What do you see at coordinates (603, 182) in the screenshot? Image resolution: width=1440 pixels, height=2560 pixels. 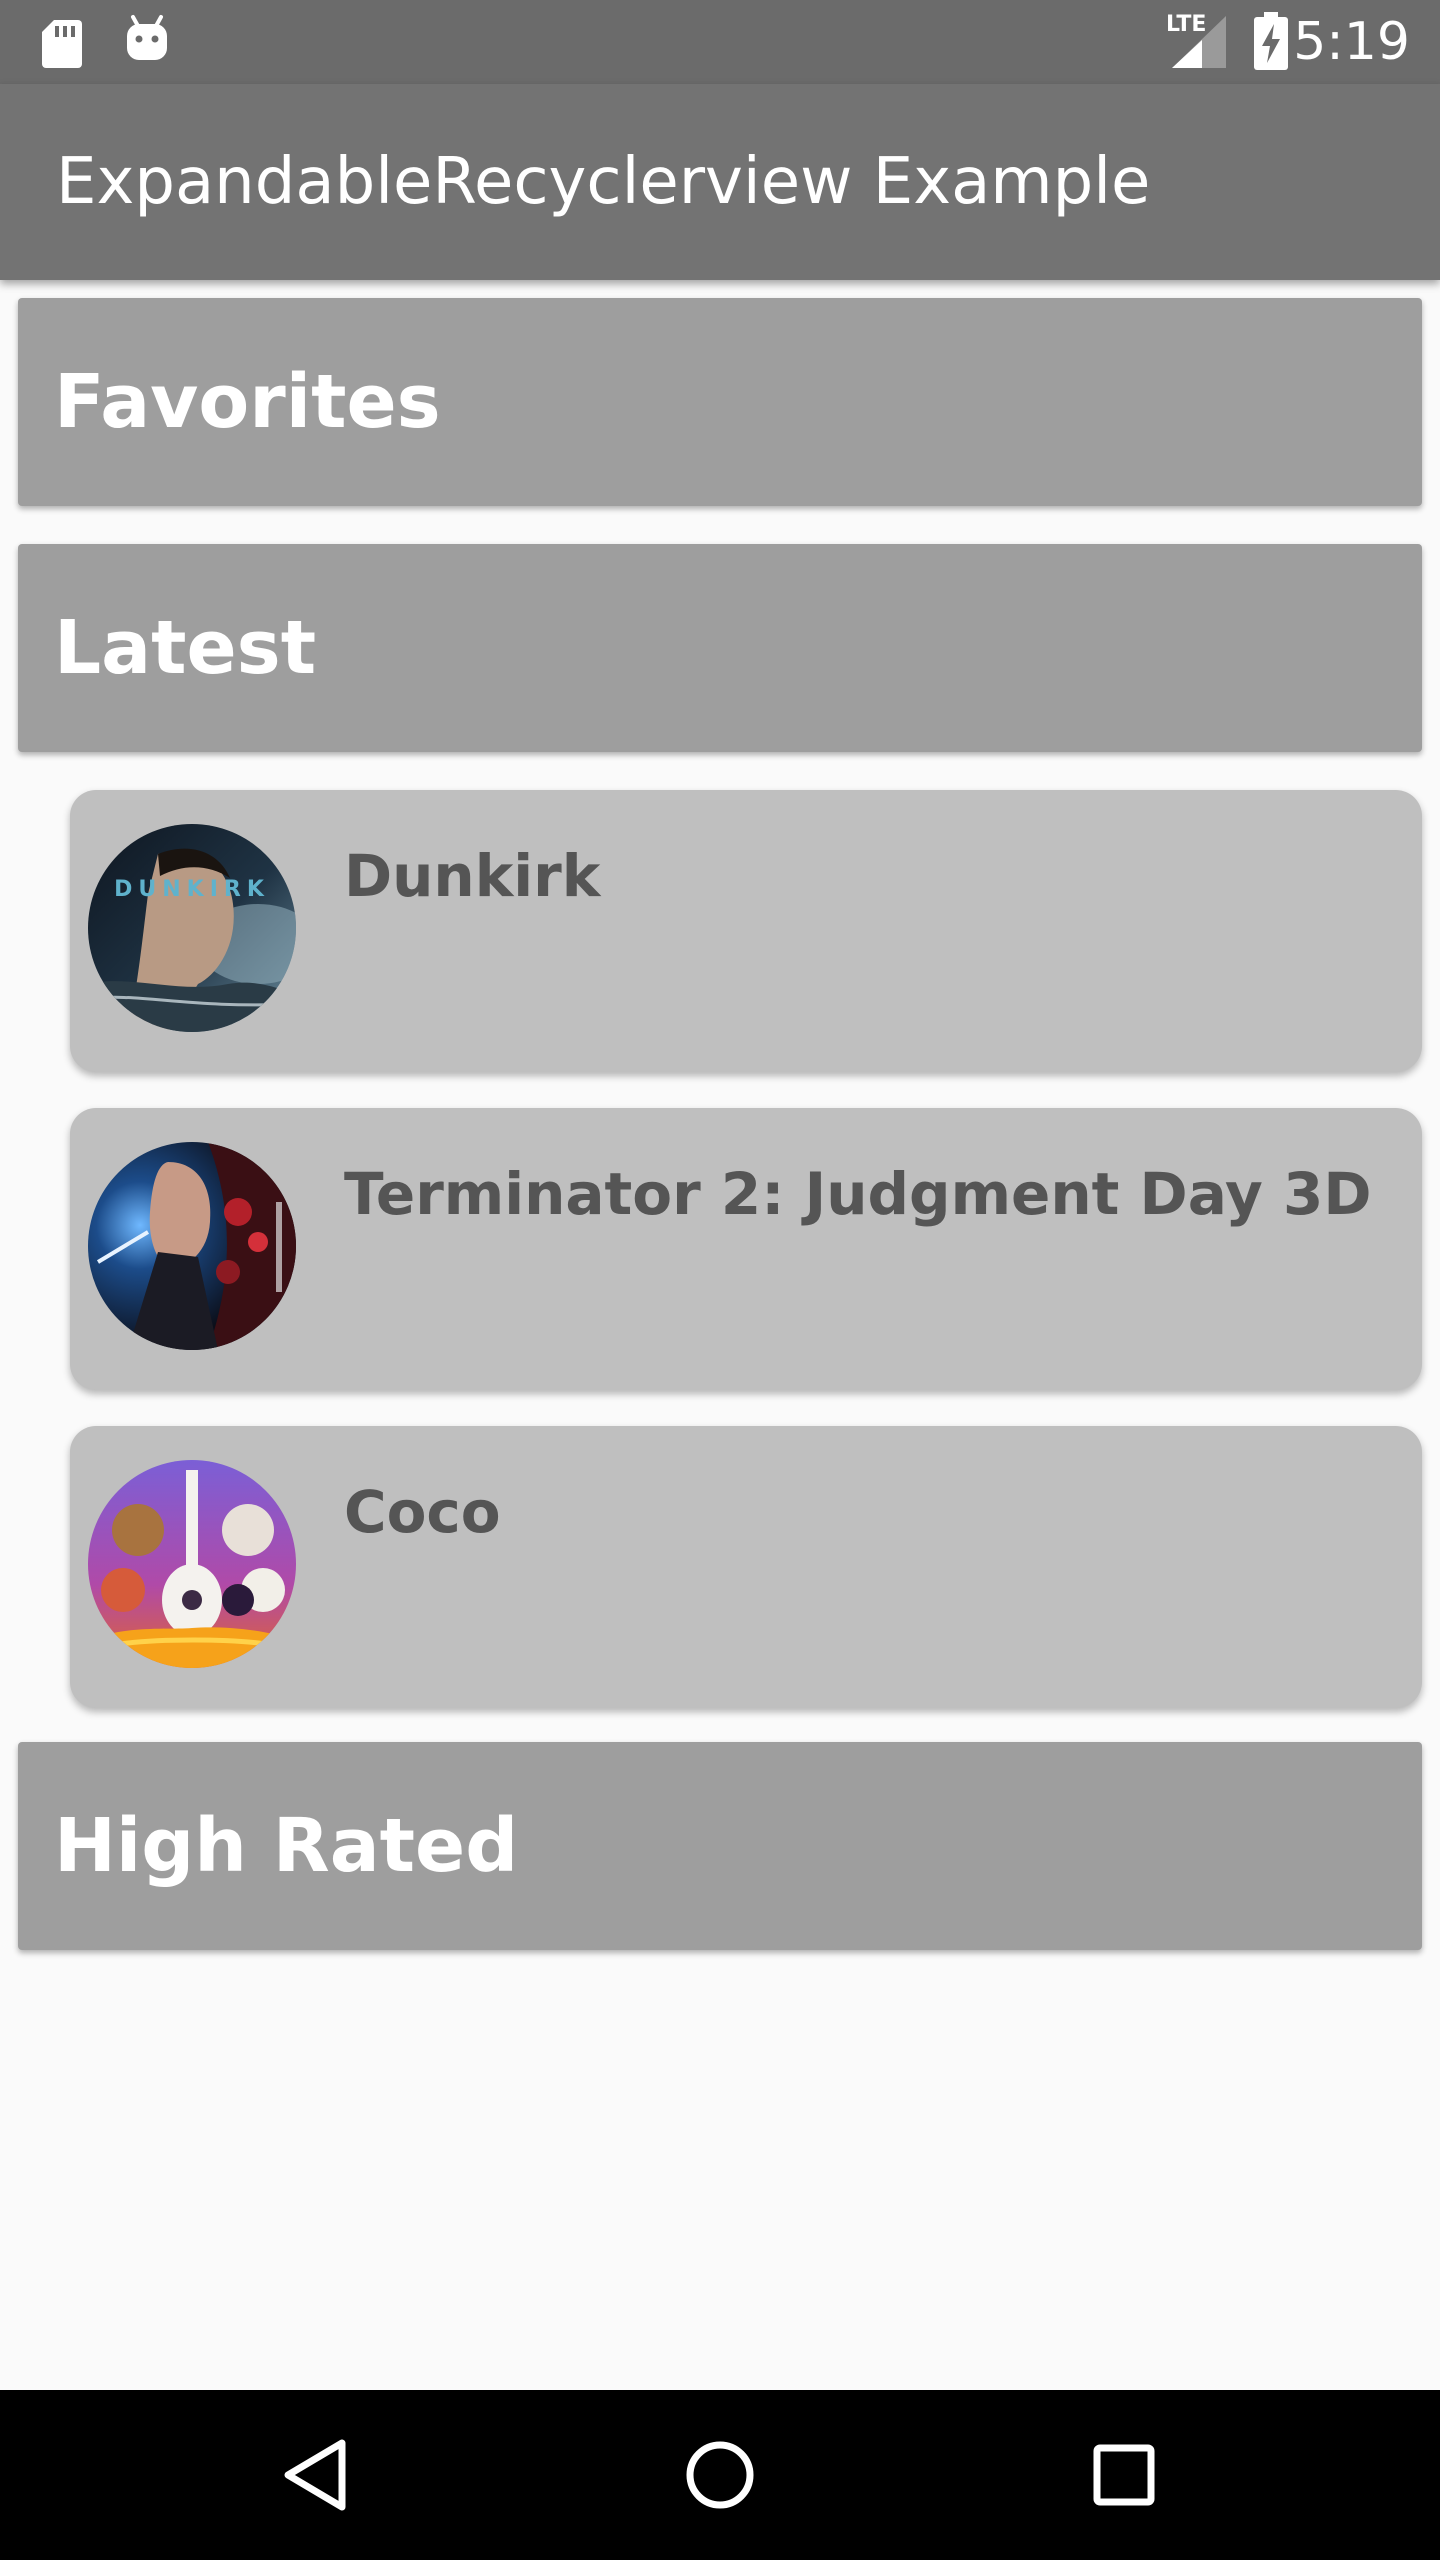 I see `app-title: ExpandableRecyclerview Example` at bounding box center [603, 182].